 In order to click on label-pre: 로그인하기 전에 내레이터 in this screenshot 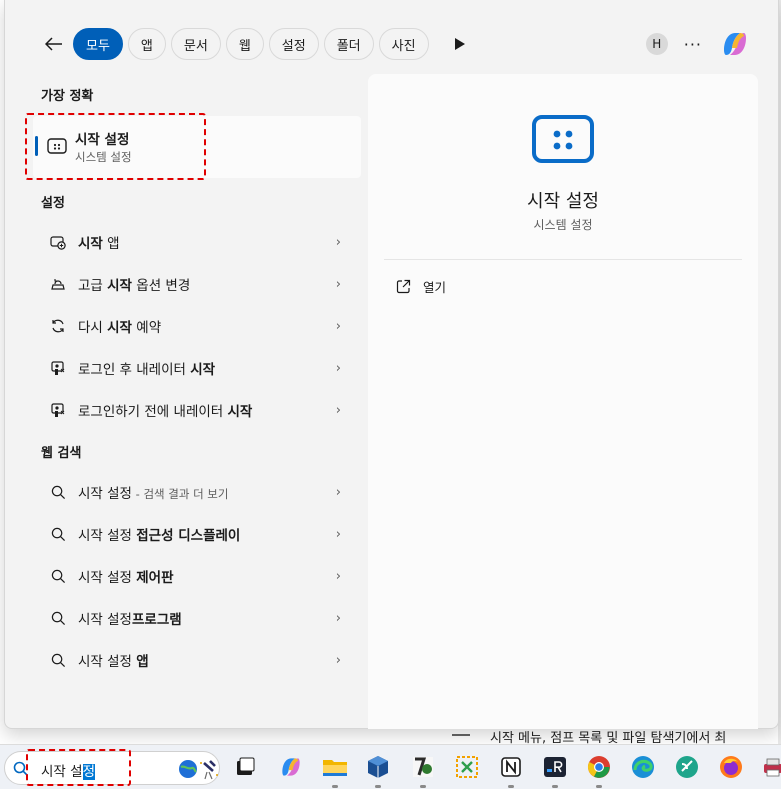, I will do `click(153, 412)`.